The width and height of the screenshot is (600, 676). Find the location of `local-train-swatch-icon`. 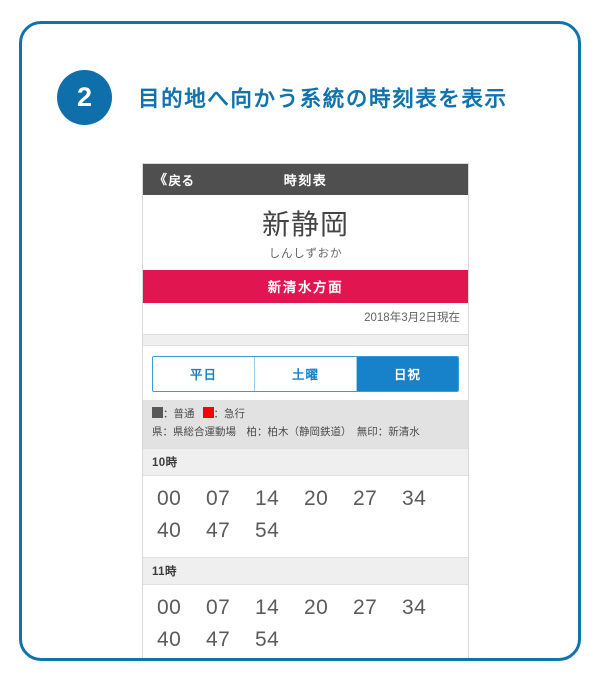

local-train-swatch-icon is located at coordinates (157, 413).